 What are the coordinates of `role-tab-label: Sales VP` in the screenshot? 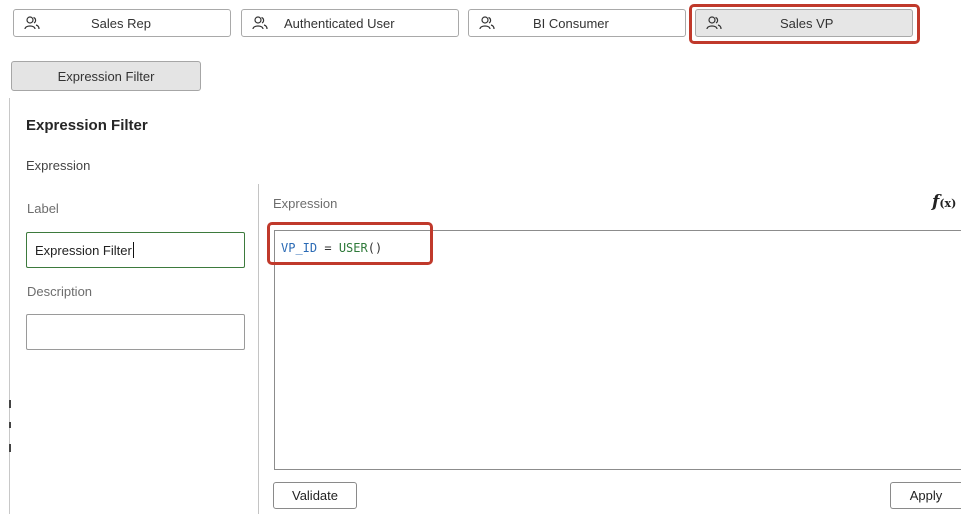 It's located at (807, 23).